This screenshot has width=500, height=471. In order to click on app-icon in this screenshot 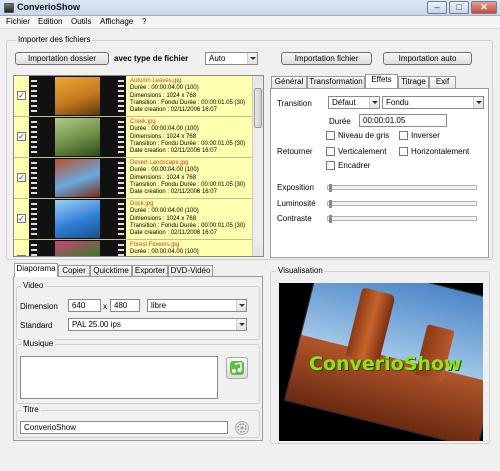, I will do `click(9, 8)`.